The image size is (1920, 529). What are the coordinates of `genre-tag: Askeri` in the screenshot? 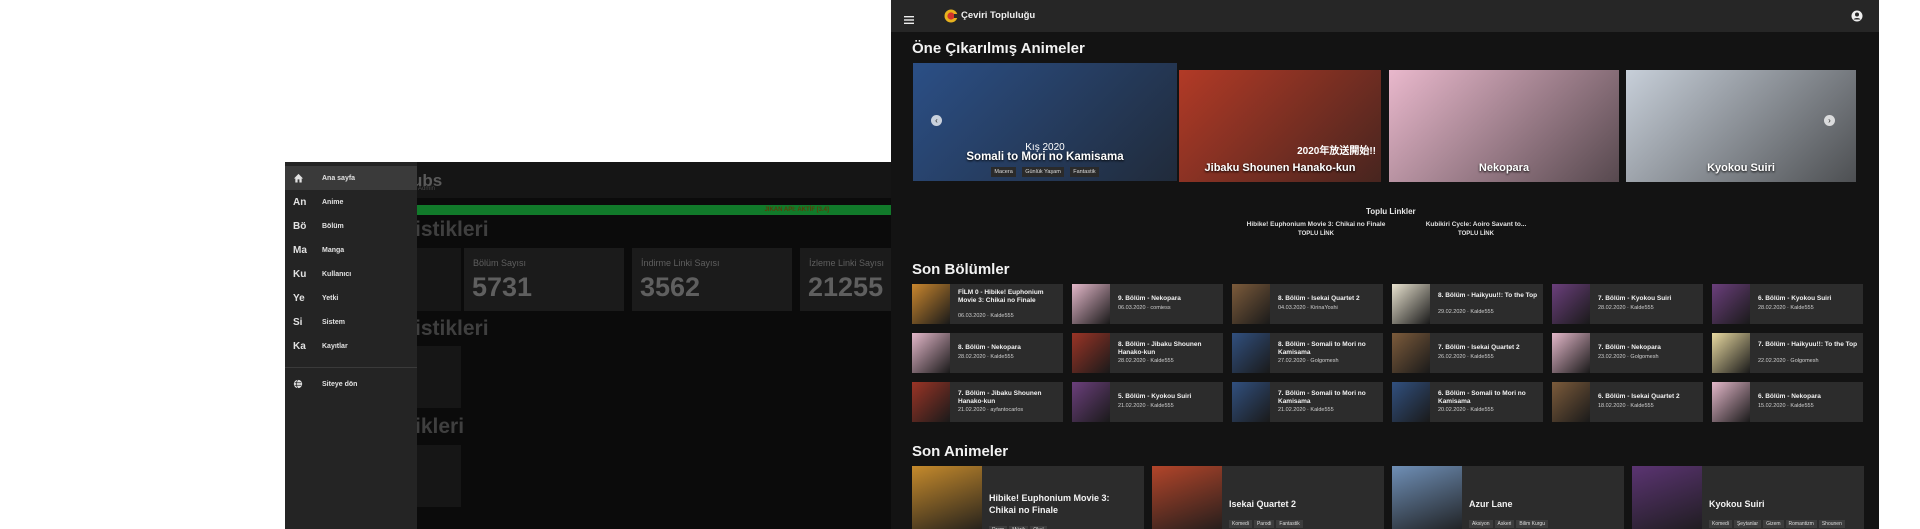 It's located at (1504, 524).